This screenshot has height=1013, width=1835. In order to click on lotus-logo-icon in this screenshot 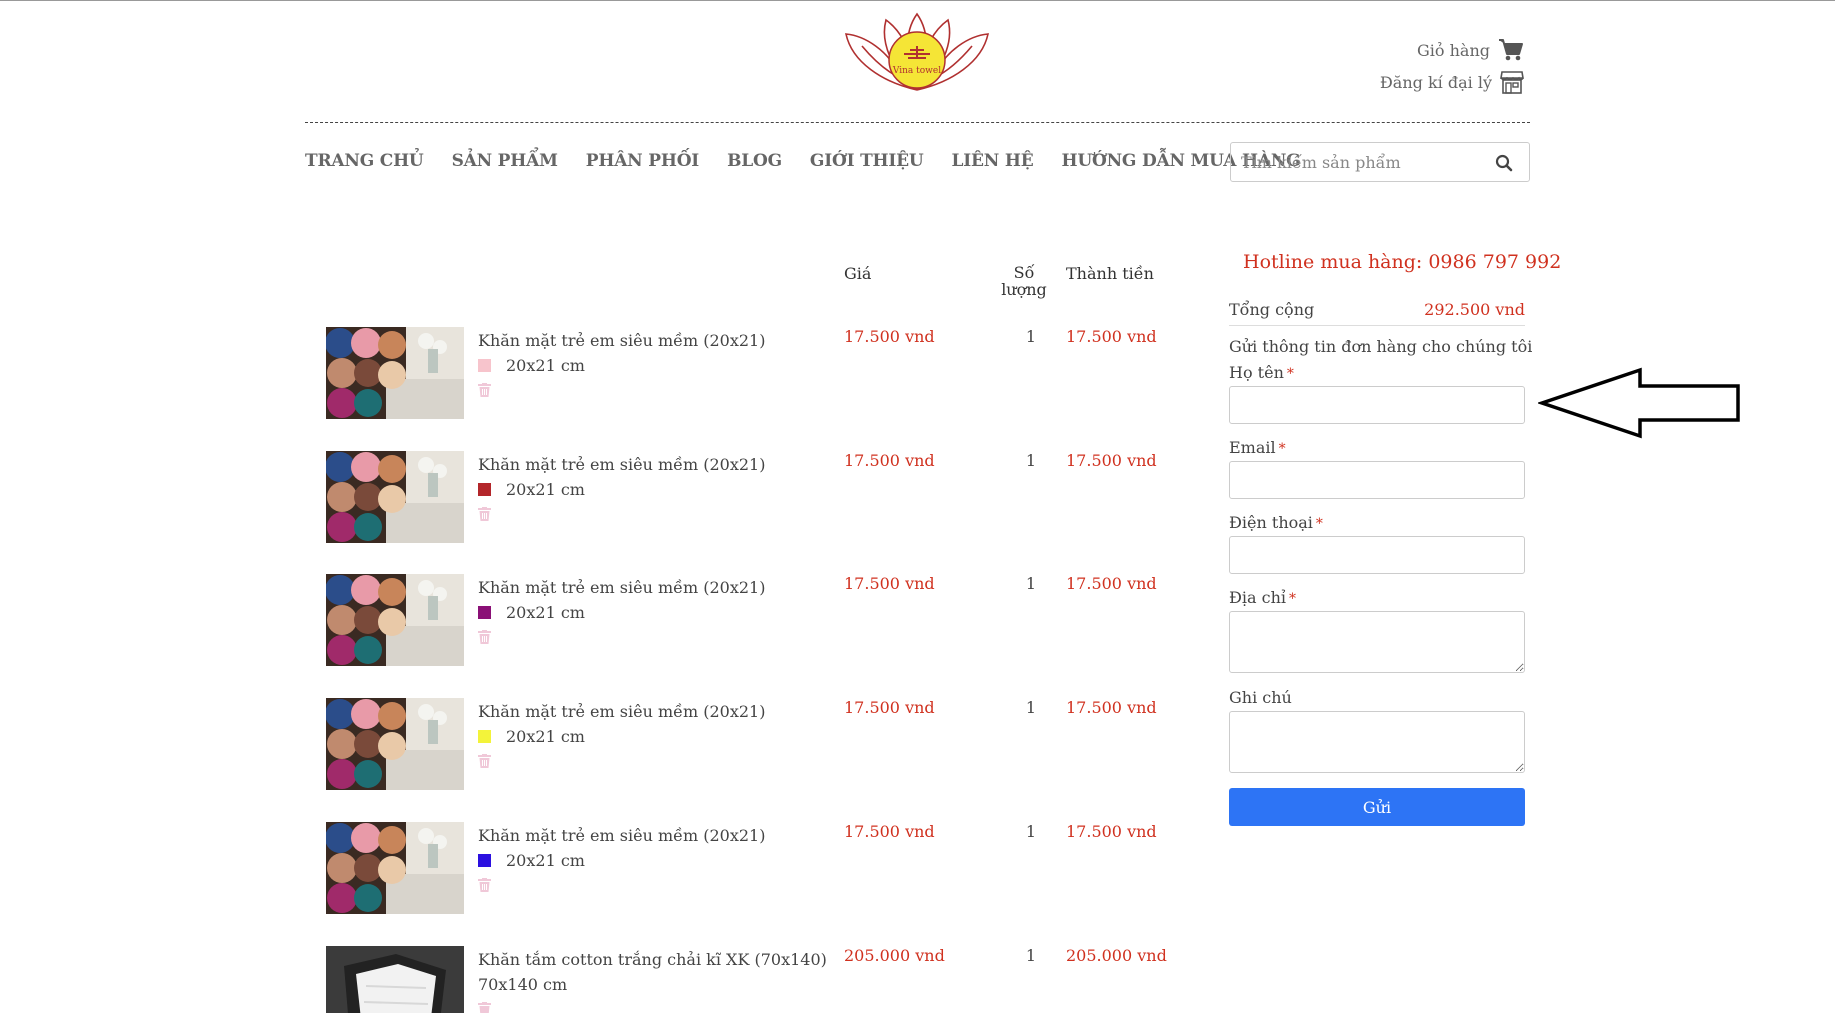, I will do `click(917, 51)`.